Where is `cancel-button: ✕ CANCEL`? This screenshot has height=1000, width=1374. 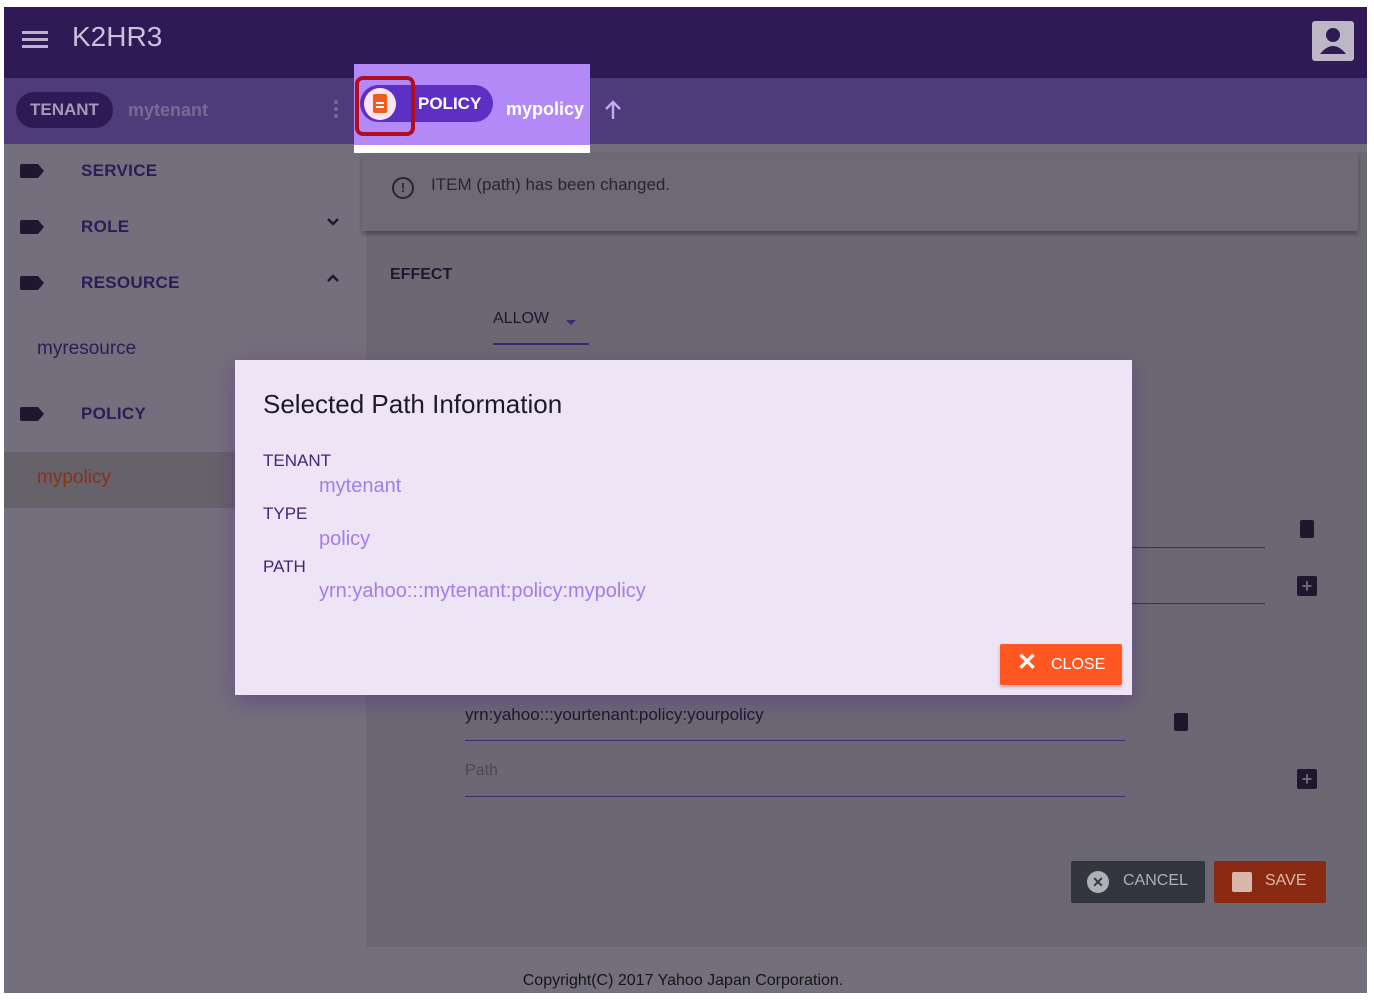 cancel-button: ✕ CANCEL is located at coordinates (1138, 882).